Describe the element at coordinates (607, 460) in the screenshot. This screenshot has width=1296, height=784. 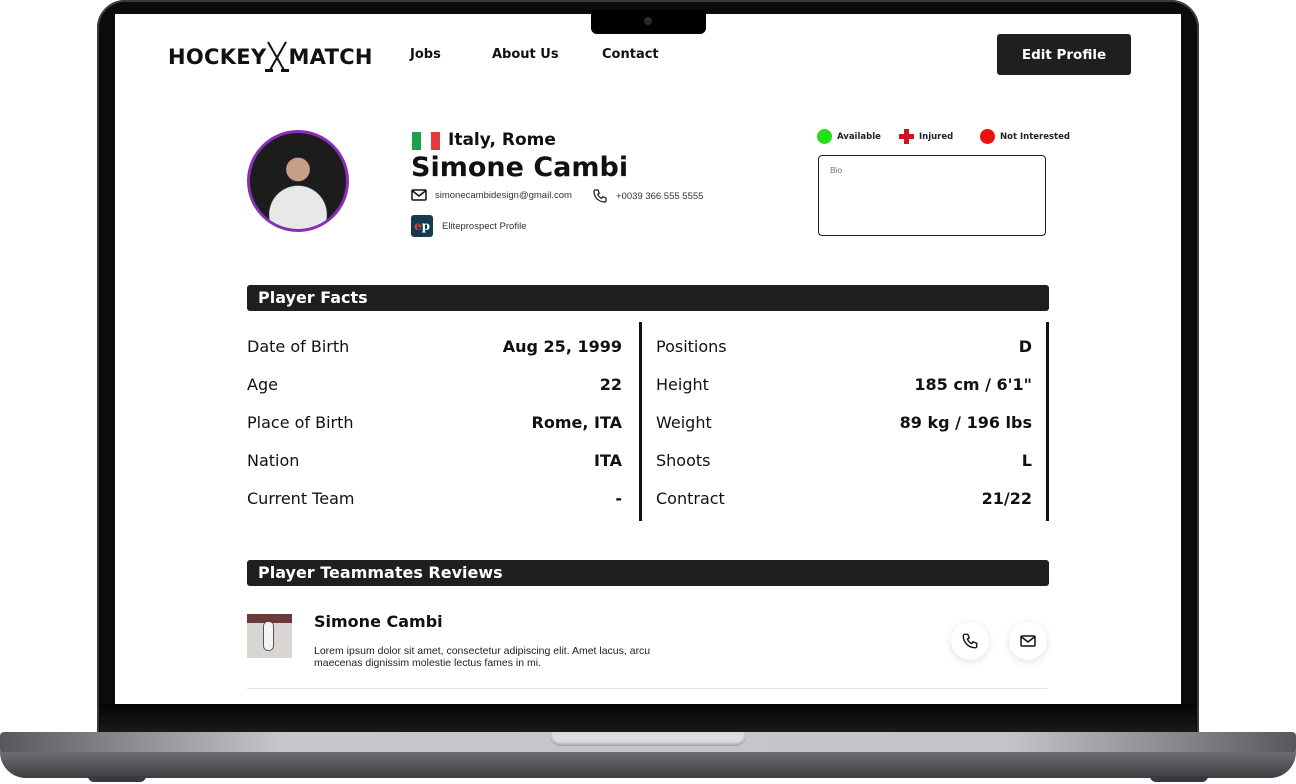
I see `fact-value: ITA` at that location.